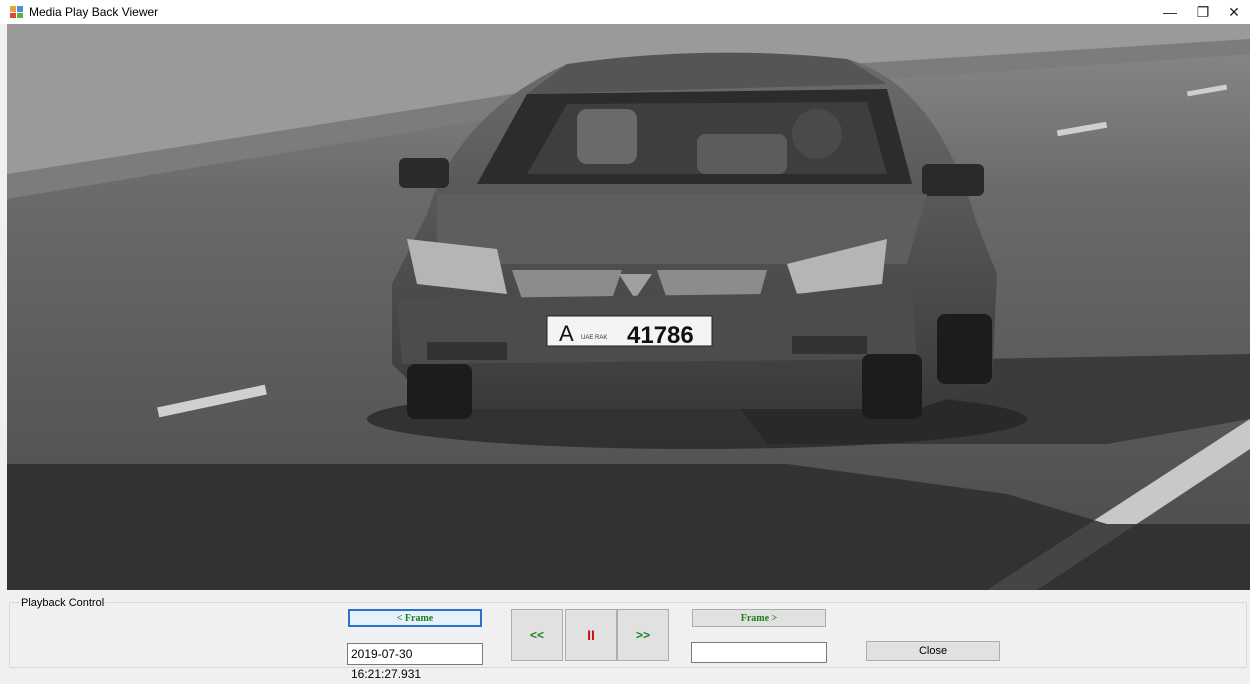 This screenshot has height=684, width=1250. Describe the element at coordinates (594, 338) in the screenshot. I see `plate-region: UAE RAK` at that location.